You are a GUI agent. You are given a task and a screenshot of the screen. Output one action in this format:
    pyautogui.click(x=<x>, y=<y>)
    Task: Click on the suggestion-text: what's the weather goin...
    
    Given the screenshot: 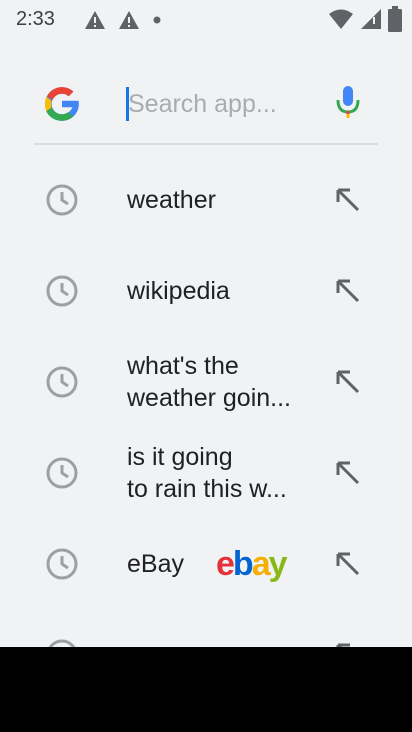 What is the action you would take?
    pyautogui.click(x=218, y=382)
    